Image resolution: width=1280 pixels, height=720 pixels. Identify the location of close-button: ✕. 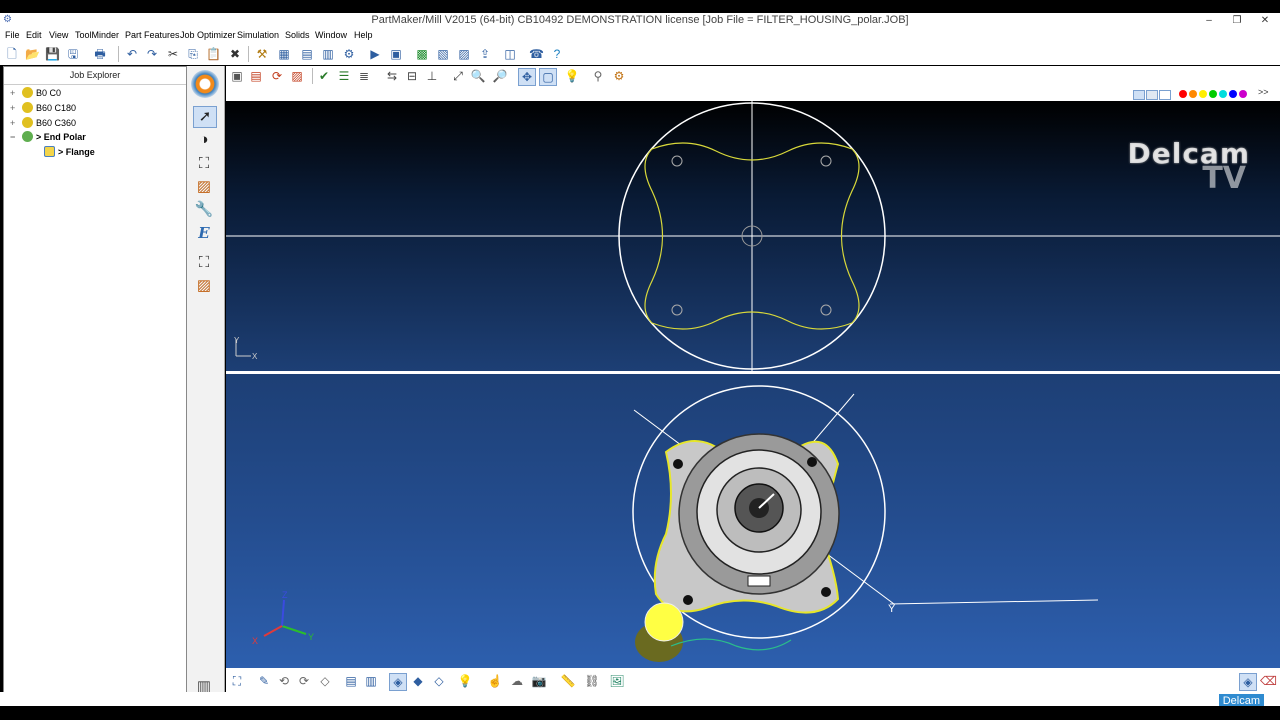
(1265, 20).